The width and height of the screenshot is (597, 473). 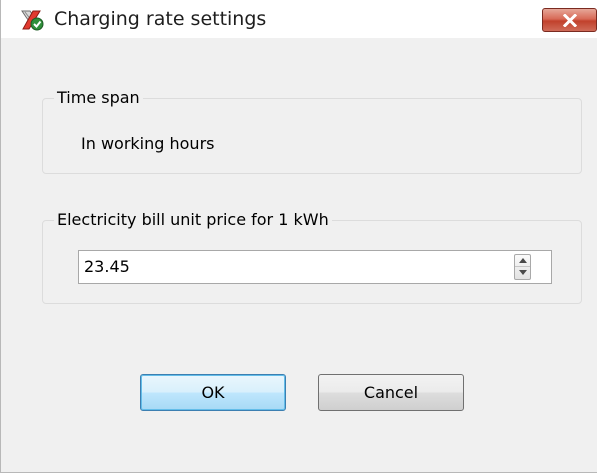 What do you see at coordinates (299, 19) in the screenshot?
I see `title-bar: Charging rate settings` at bounding box center [299, 19].